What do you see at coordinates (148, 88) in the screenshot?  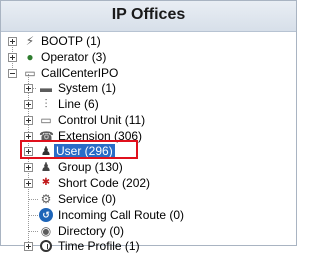 I see `tree-item-system: ▬ System (1)` at bounding box center [148, 88].